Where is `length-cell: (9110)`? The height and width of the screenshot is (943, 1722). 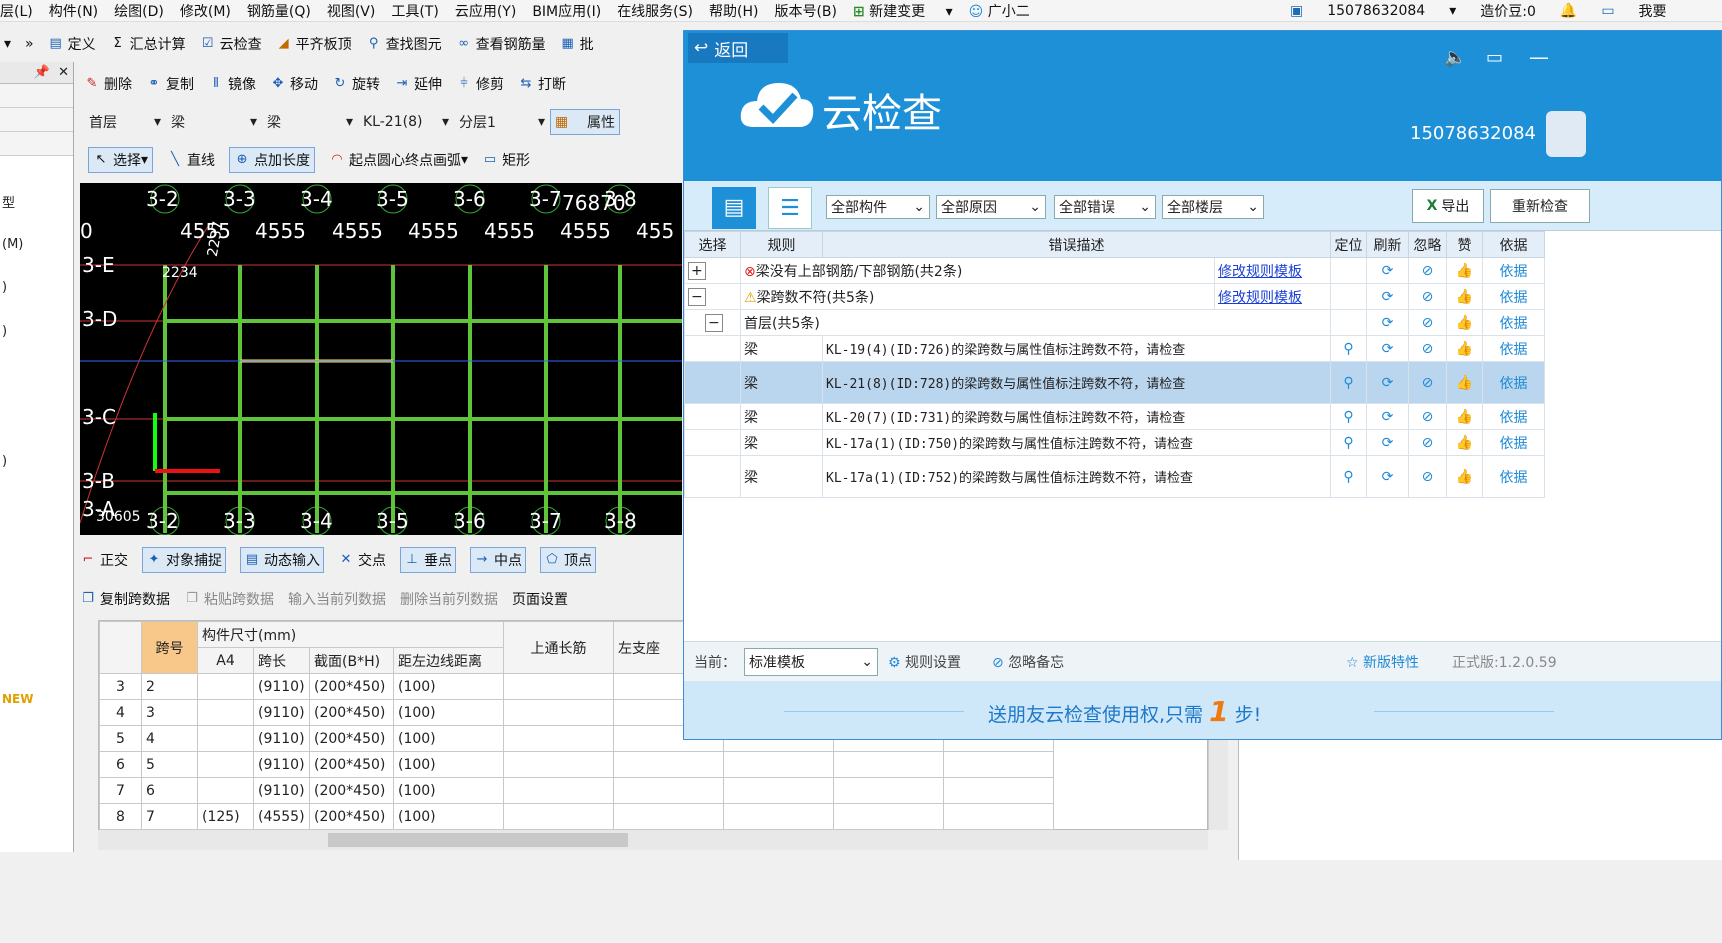 length-cell: (9110) is located at coordinates (281, 738).